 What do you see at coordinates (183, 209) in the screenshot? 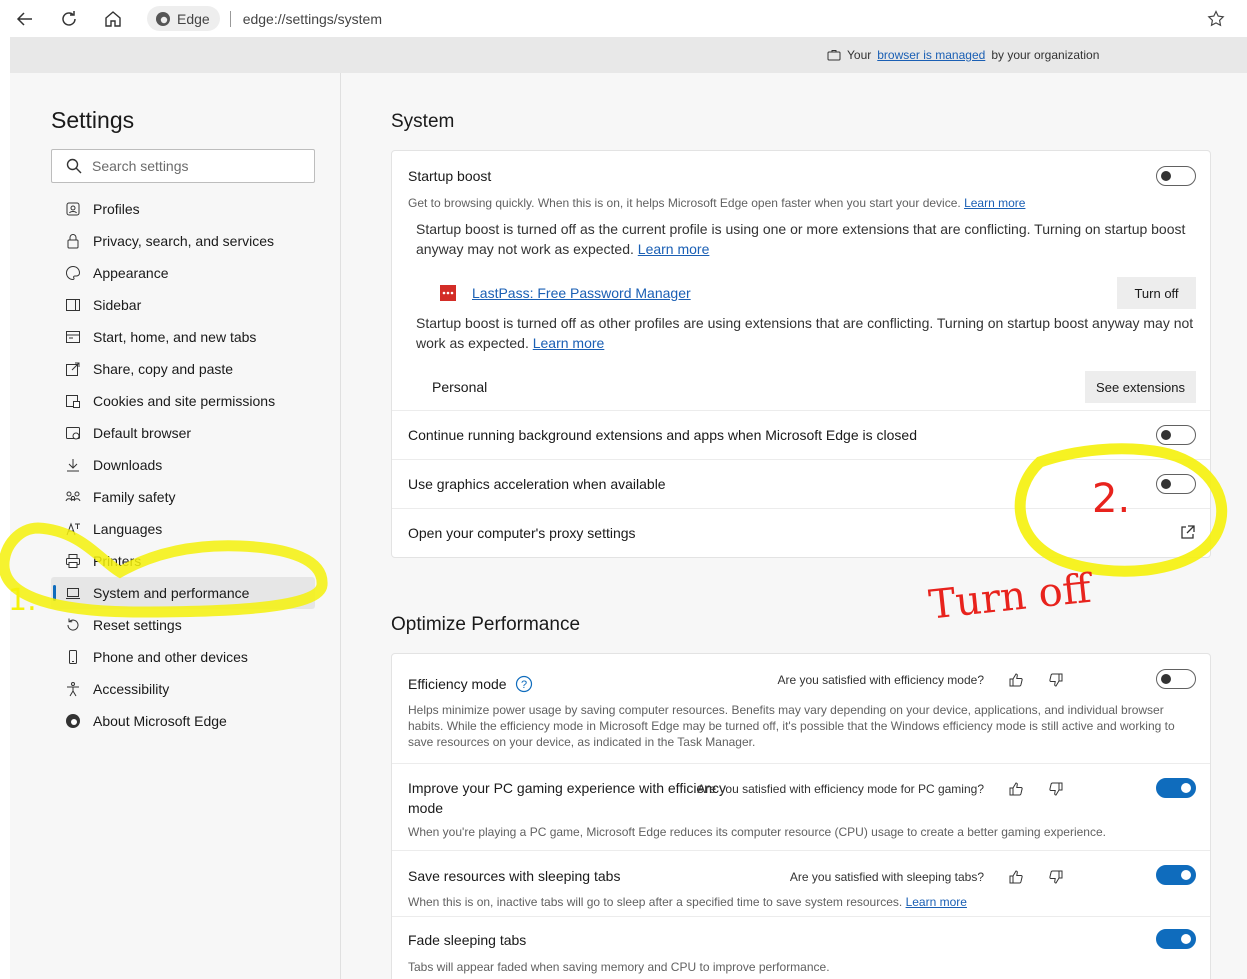
I see `sidebar-item-profiles: Profiles` at bounding box center [183, 209].